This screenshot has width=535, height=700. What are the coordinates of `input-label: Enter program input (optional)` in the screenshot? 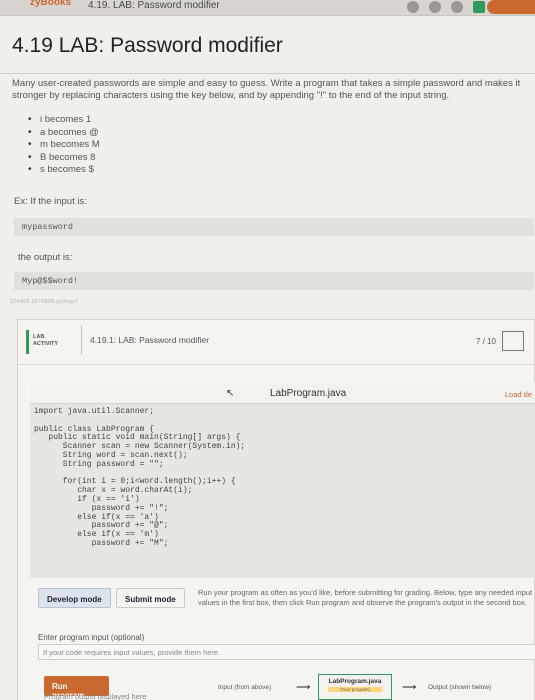 It's located at (91, 637).